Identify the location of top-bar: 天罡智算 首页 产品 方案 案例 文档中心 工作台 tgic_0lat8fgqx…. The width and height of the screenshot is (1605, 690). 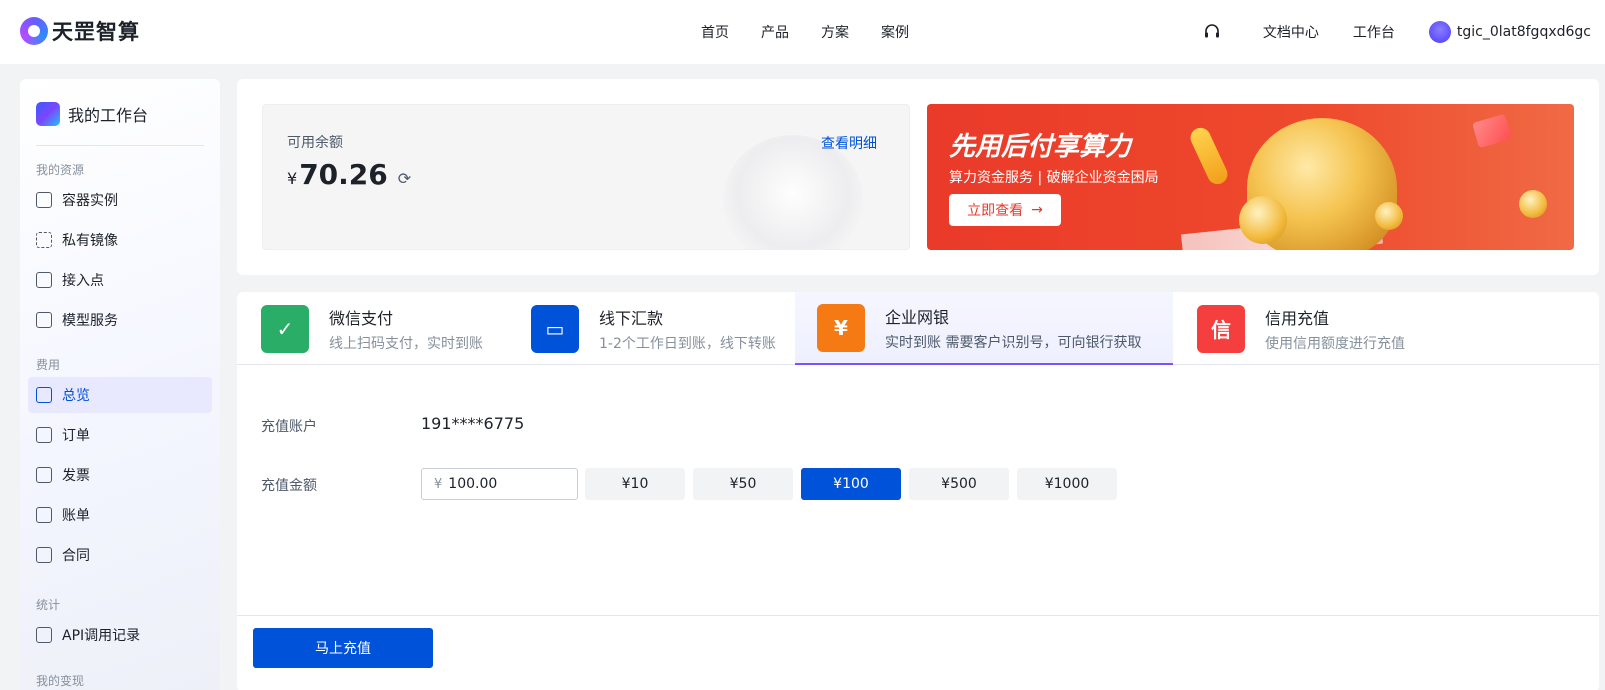
(802, 32).